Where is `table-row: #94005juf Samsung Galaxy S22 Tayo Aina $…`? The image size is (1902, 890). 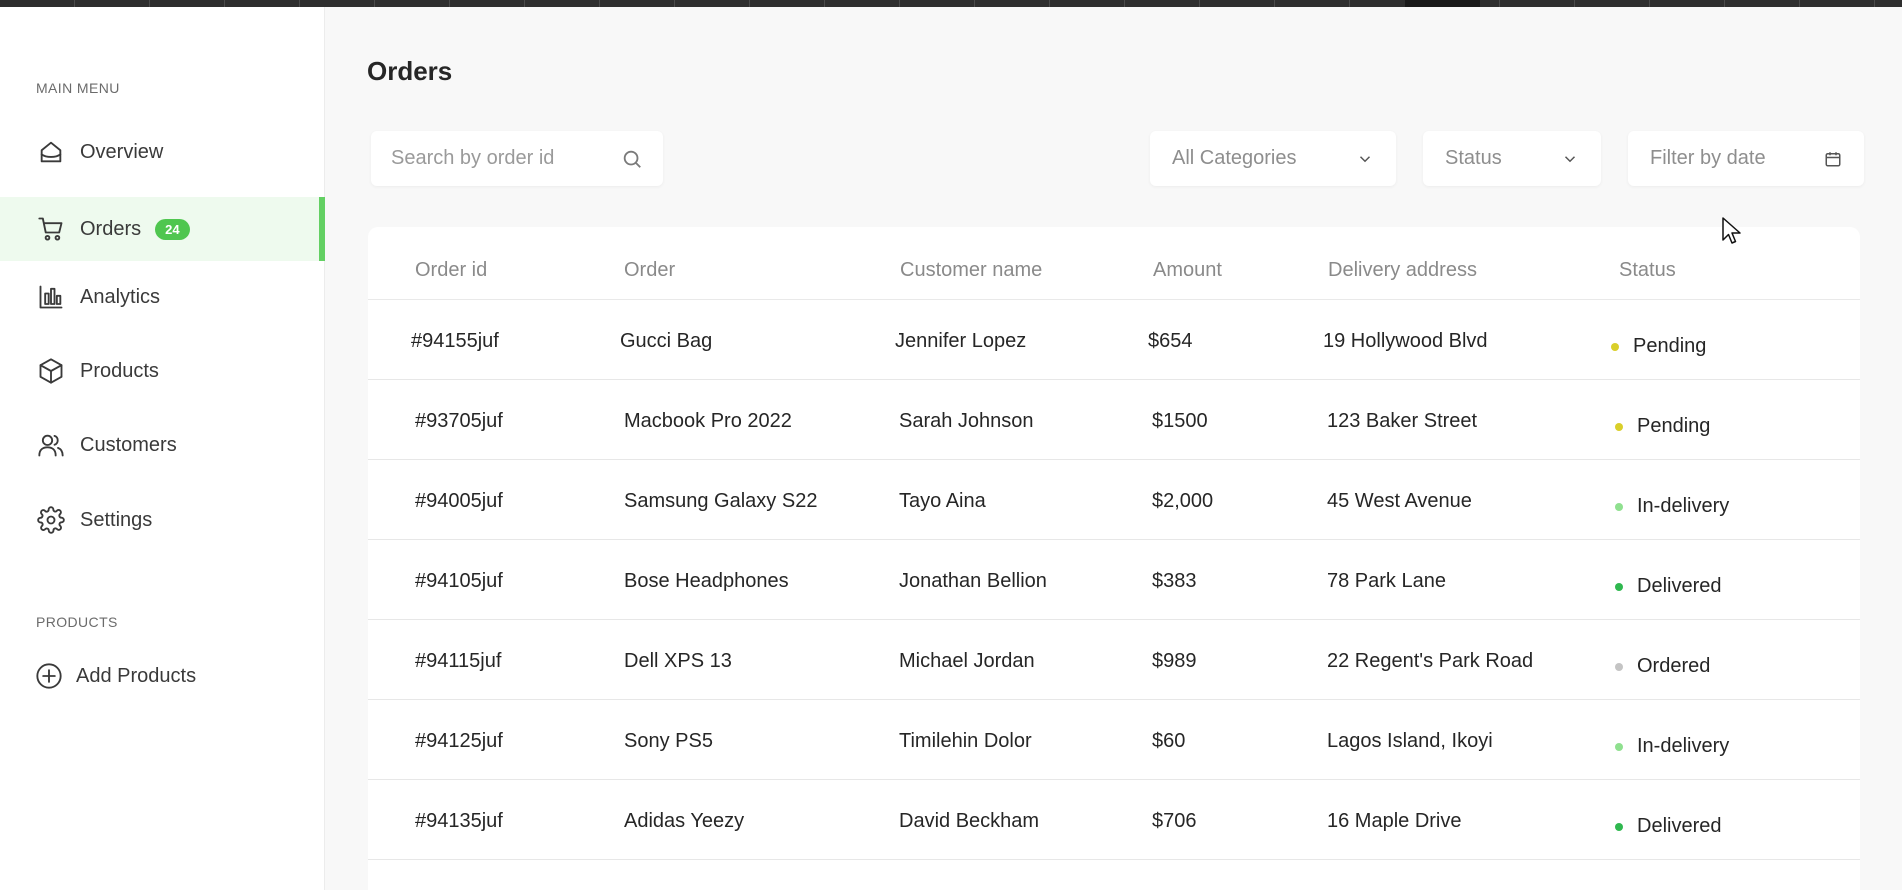 table-row: #94005juf Samsung Galaxy S22 Tayo Aina $… is located at coordinates (1114, 500).